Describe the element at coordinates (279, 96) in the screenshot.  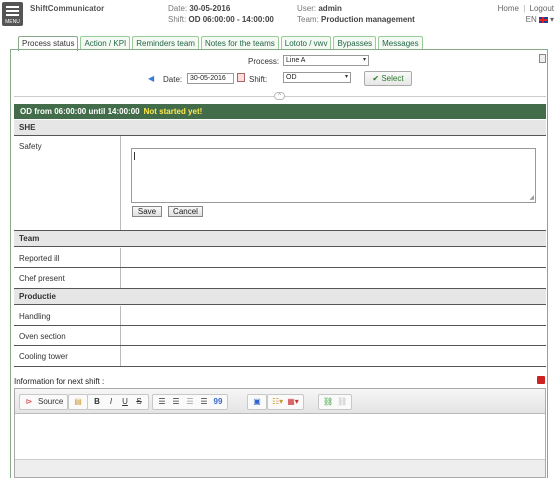
I see `collapse-chevron-icon: ^` at that location.